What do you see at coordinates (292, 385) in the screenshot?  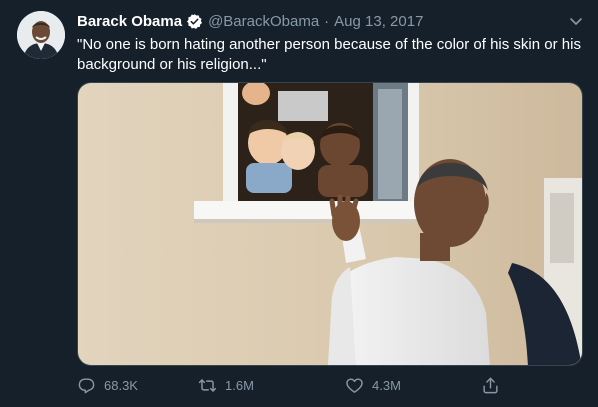 I see `action-bar: 68.3K 1.6M 4.3M` at bounding box center [292, 385].